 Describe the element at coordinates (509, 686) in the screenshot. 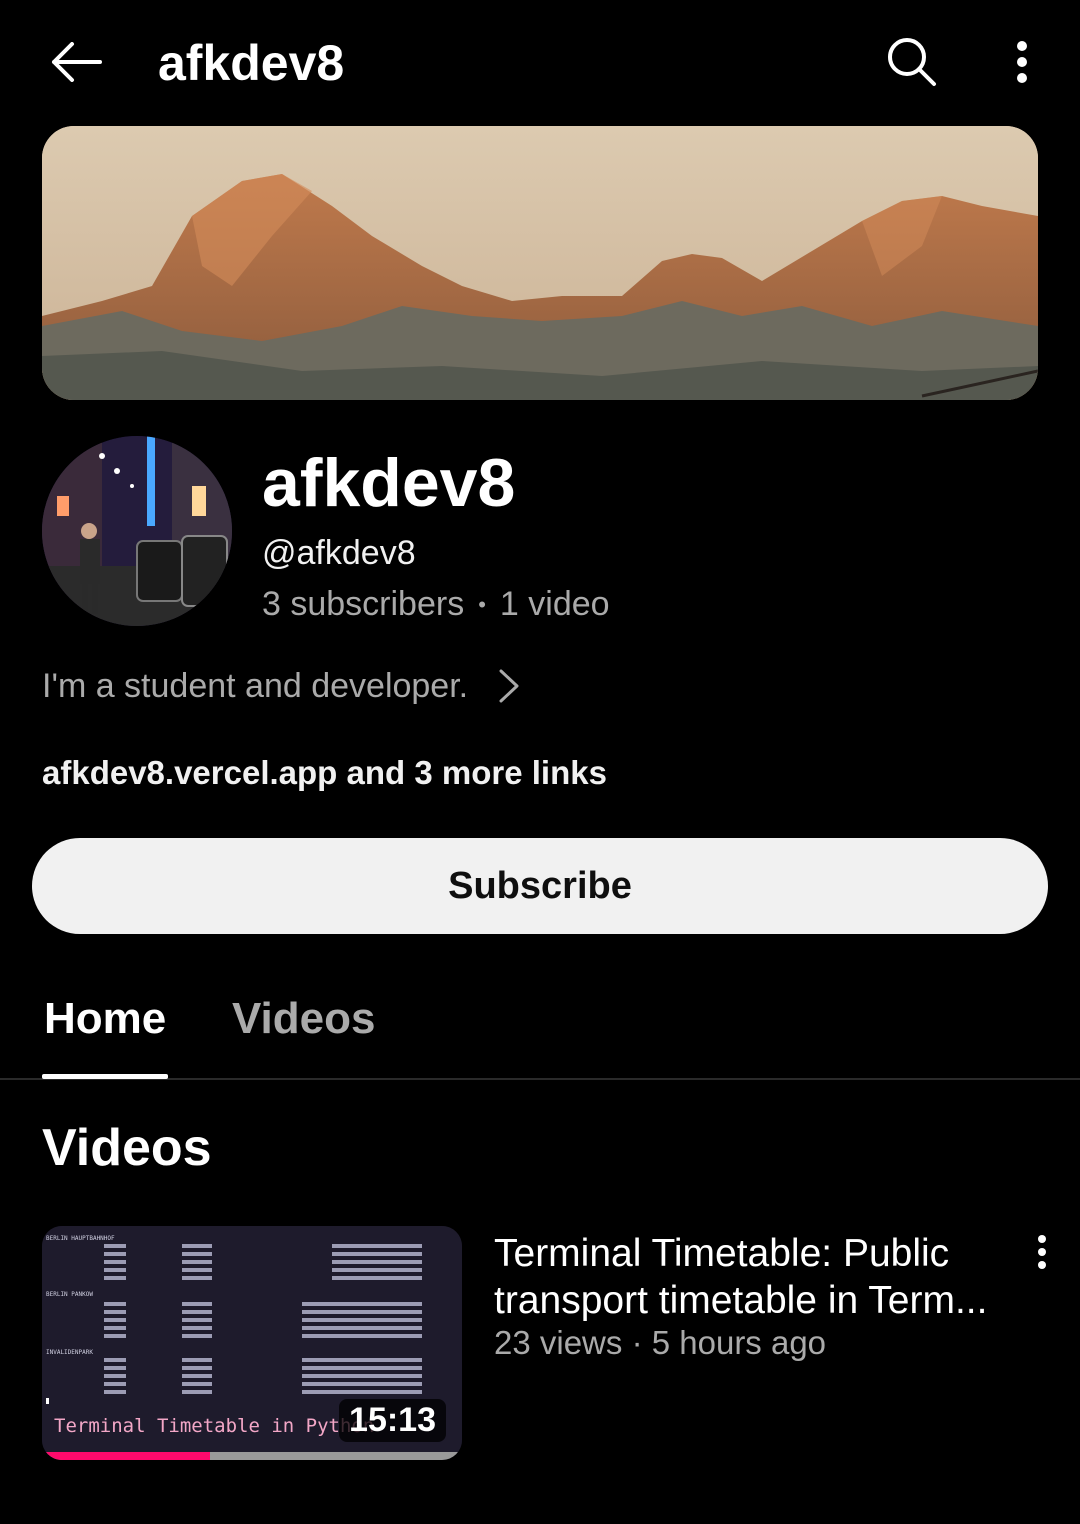

I see `chevron-right-icon` at that location.